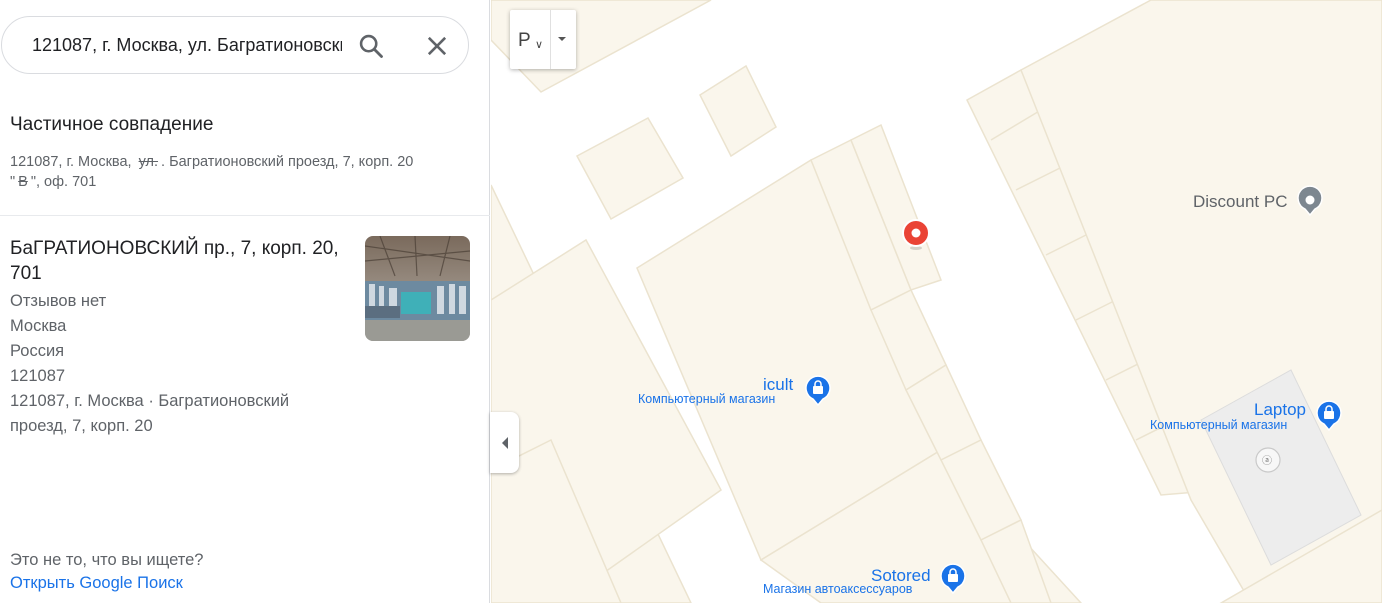 Image resolution: width=1382 pixels, height=603 pixels. I want to click on search-box, so click(235, 45).